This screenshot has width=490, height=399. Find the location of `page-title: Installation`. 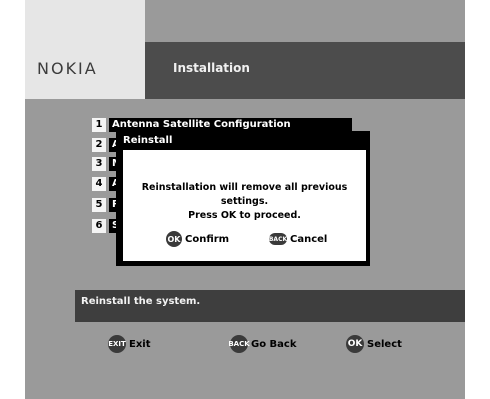

page-title: Installation is located at coordinates (211, 68).